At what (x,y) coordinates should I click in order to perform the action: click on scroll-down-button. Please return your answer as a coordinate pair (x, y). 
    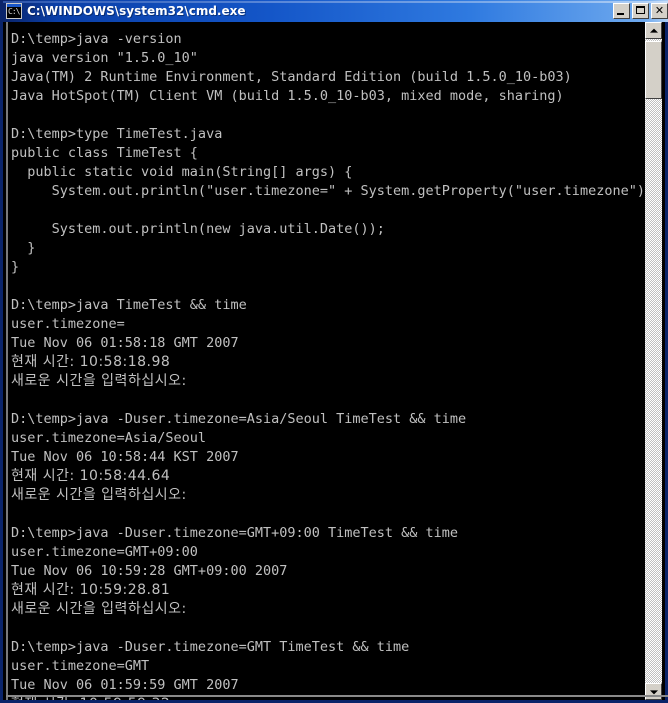
    Looking at the image, I should click on (653, 691).